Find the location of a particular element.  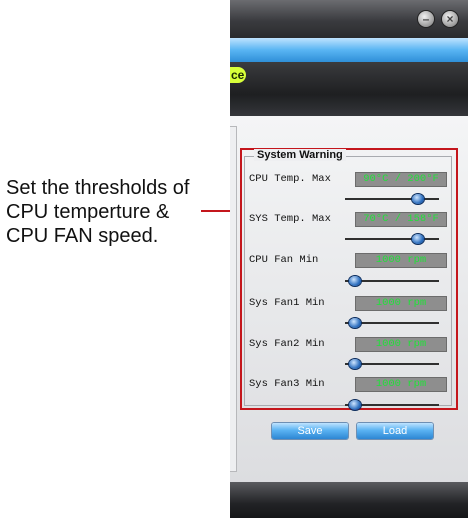

sys-fan1-min-label: Sys Fan1 Min is located at coordinates (287, 303).